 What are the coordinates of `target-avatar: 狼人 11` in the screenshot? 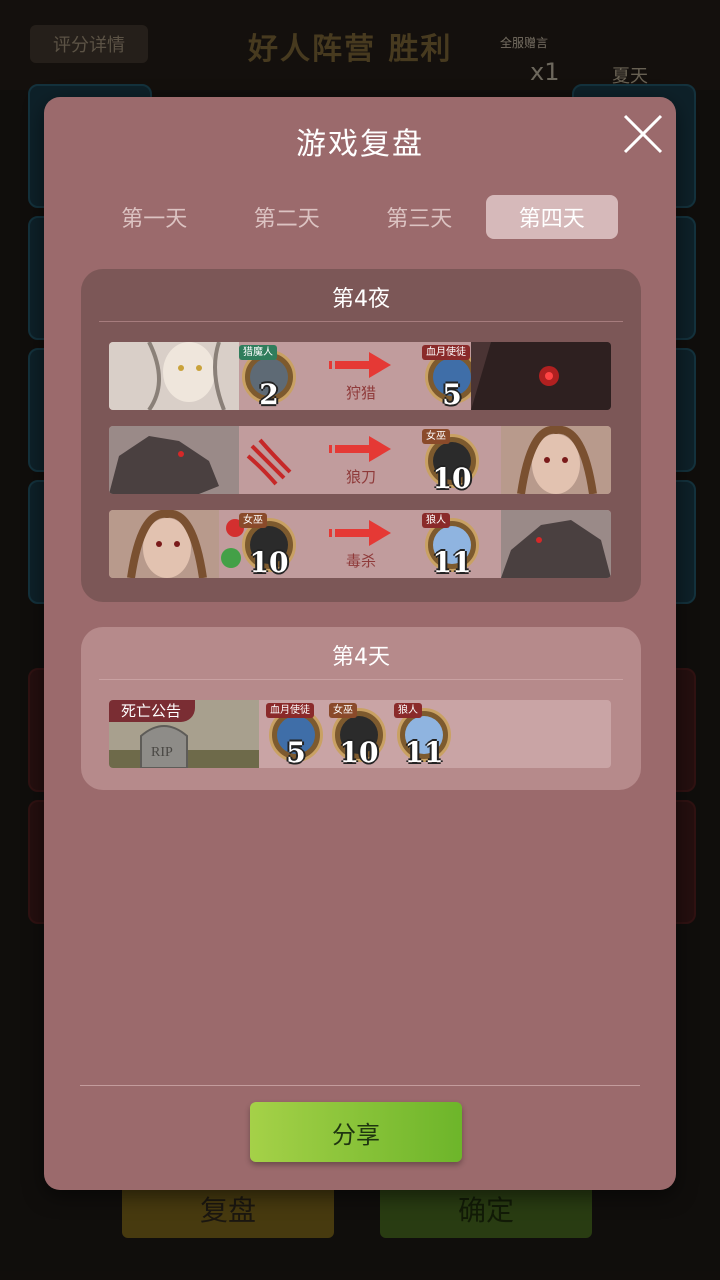 It's located at (450, 545).